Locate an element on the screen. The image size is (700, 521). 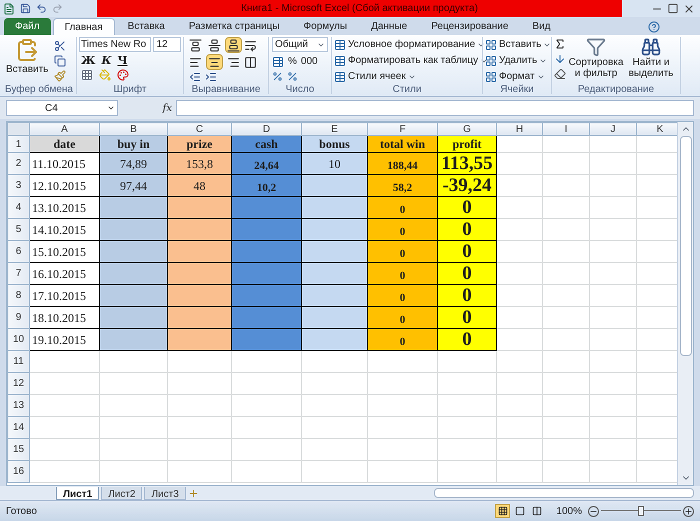
brush-icon is located at coordinates (60, 76).